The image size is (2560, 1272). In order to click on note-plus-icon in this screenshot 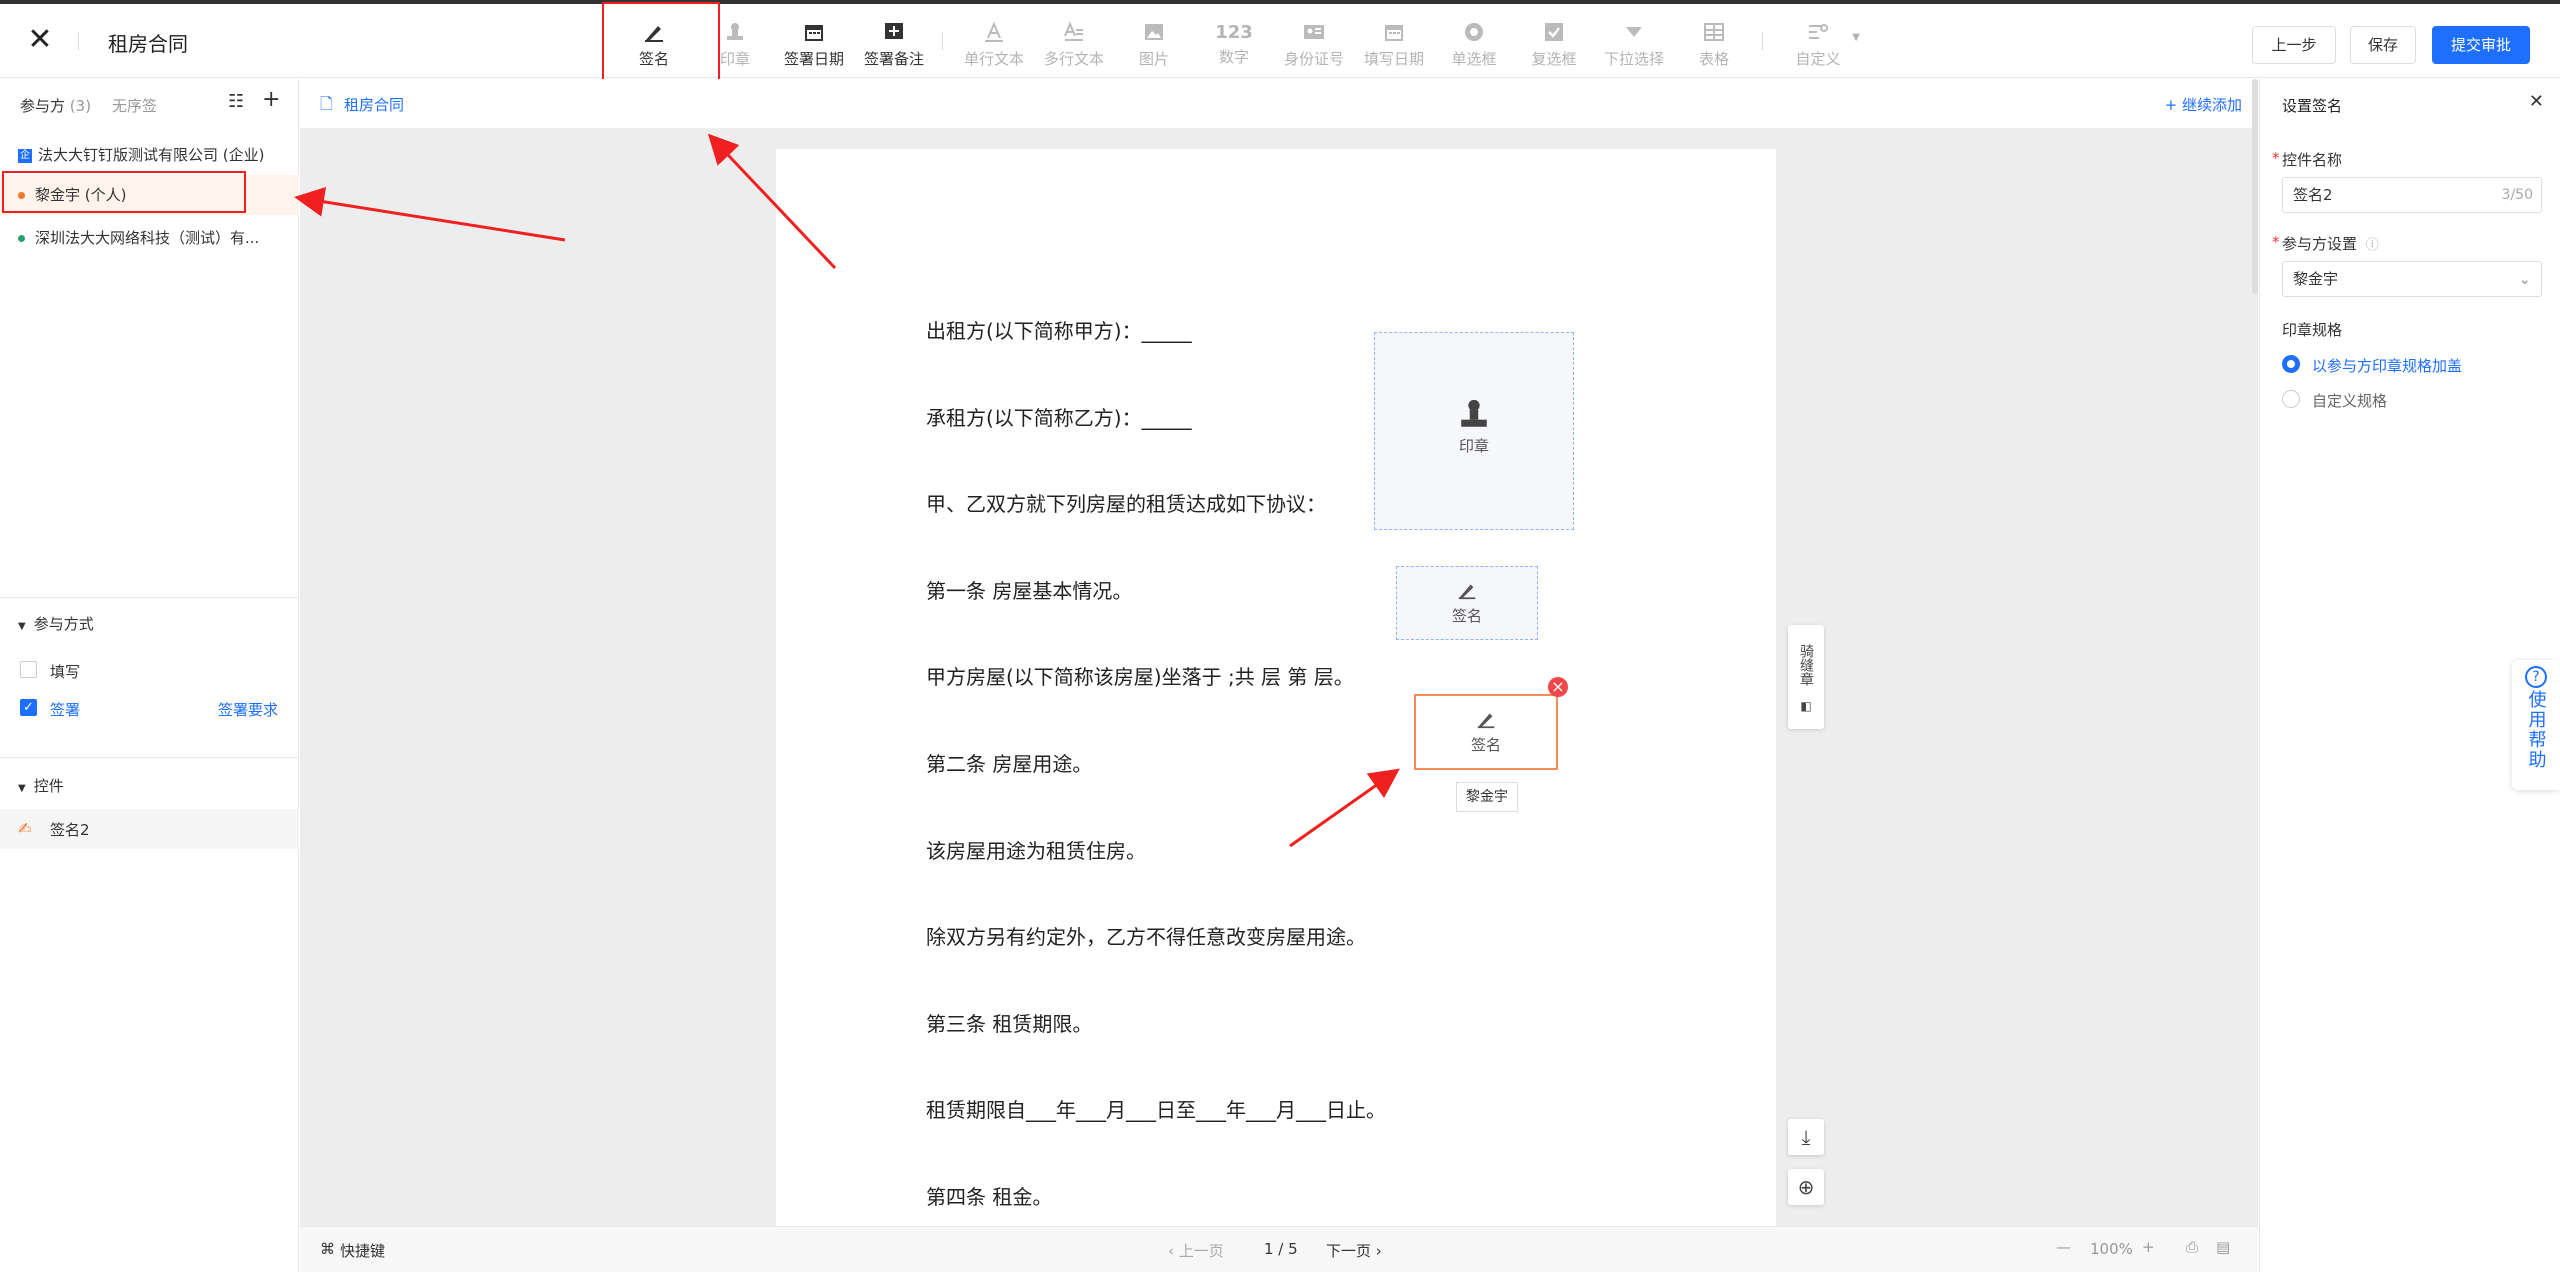, I will do `click(894, 31)`.